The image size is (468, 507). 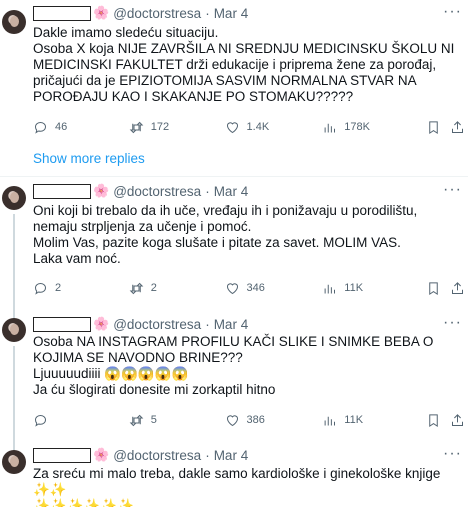 What do you see at coordinates (258, 127) in the screenshot?
I see `like-count: 1.4K` at bounding box center [258, 127].